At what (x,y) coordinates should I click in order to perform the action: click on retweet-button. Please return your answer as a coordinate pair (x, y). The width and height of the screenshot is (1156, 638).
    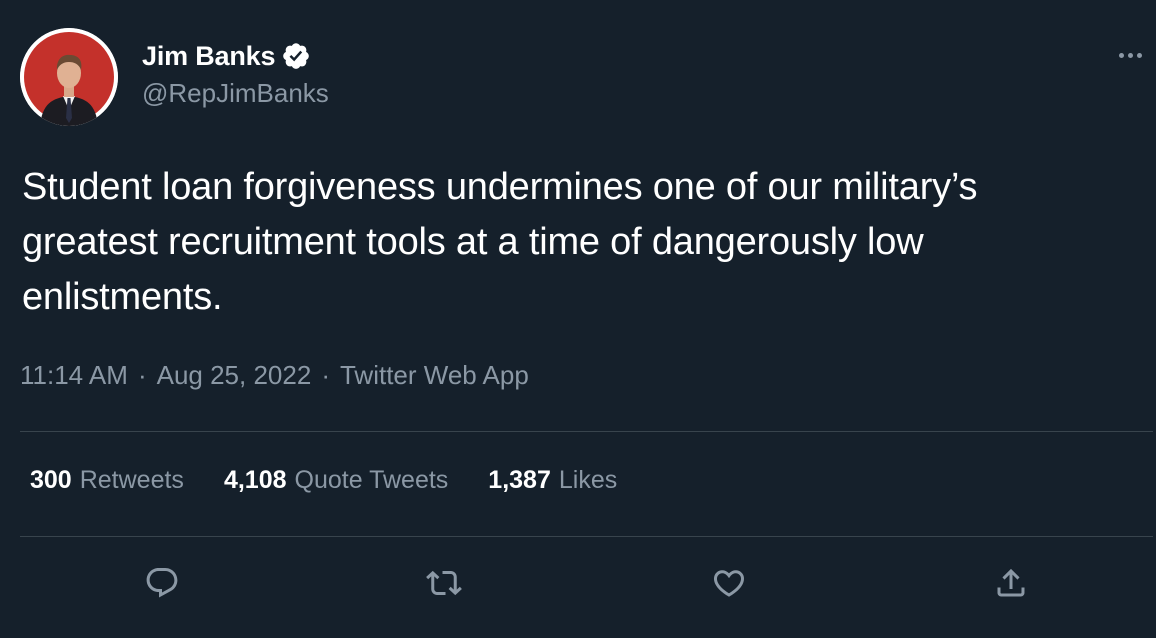
    Looking at the image, I should click on (444, 583).